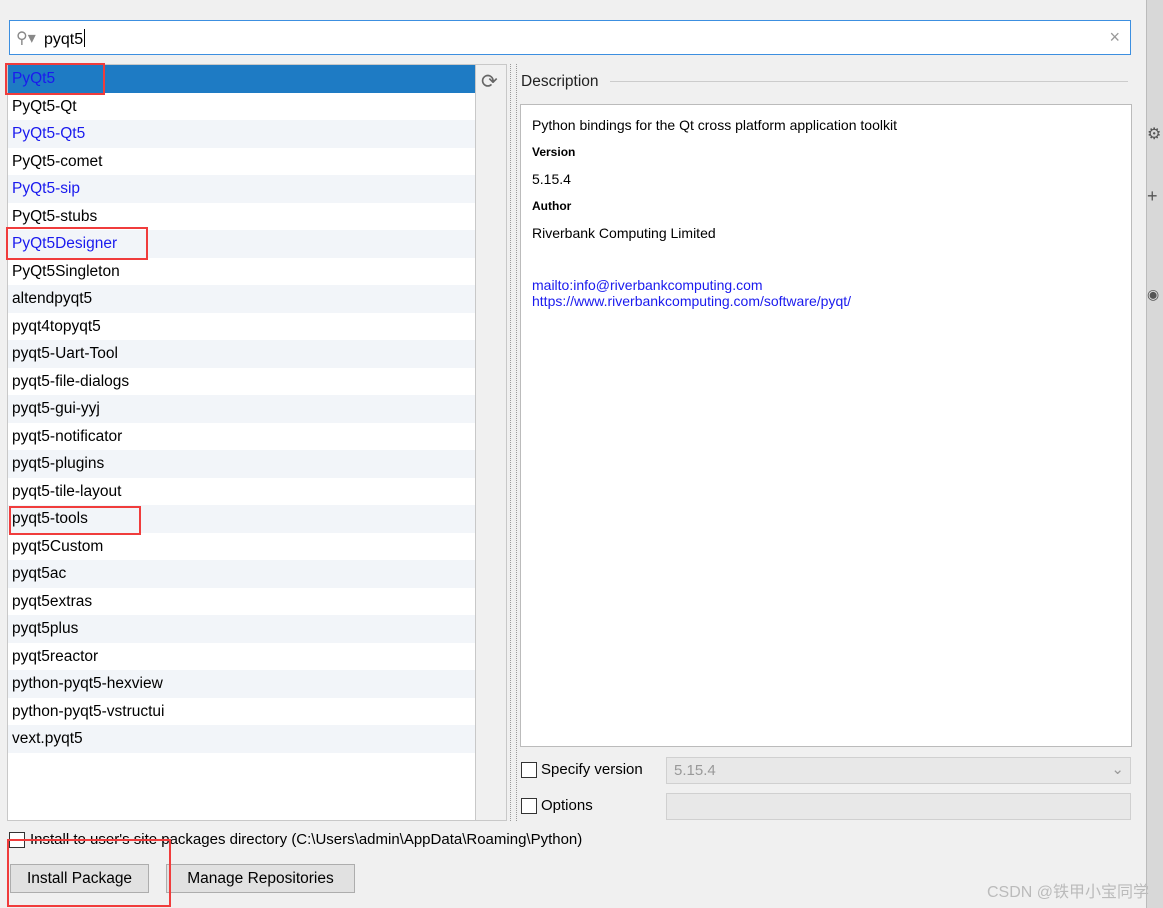 Image resolution: width=1163 pixels, height=908 pixels. I want to click on package-row: PyQt5Singleton, so click(241, 272).